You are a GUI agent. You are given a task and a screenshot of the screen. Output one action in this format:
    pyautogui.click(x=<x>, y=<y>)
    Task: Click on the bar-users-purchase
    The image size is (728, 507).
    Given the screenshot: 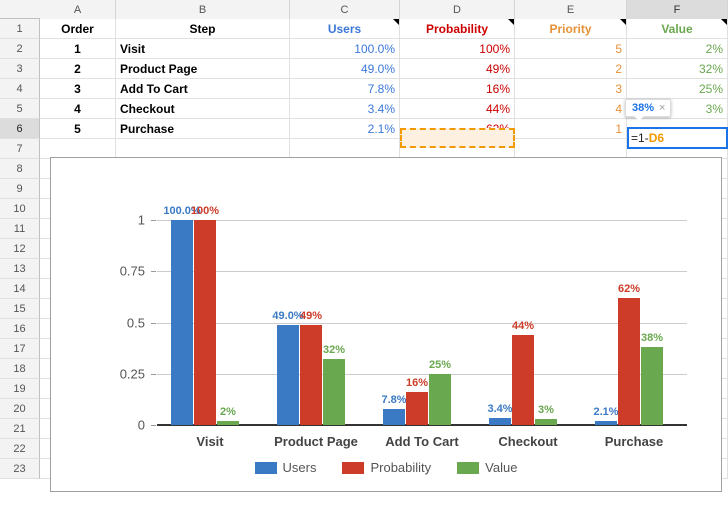 What is the action you would take?
    pyautogui.click(x=606, y=422)
    